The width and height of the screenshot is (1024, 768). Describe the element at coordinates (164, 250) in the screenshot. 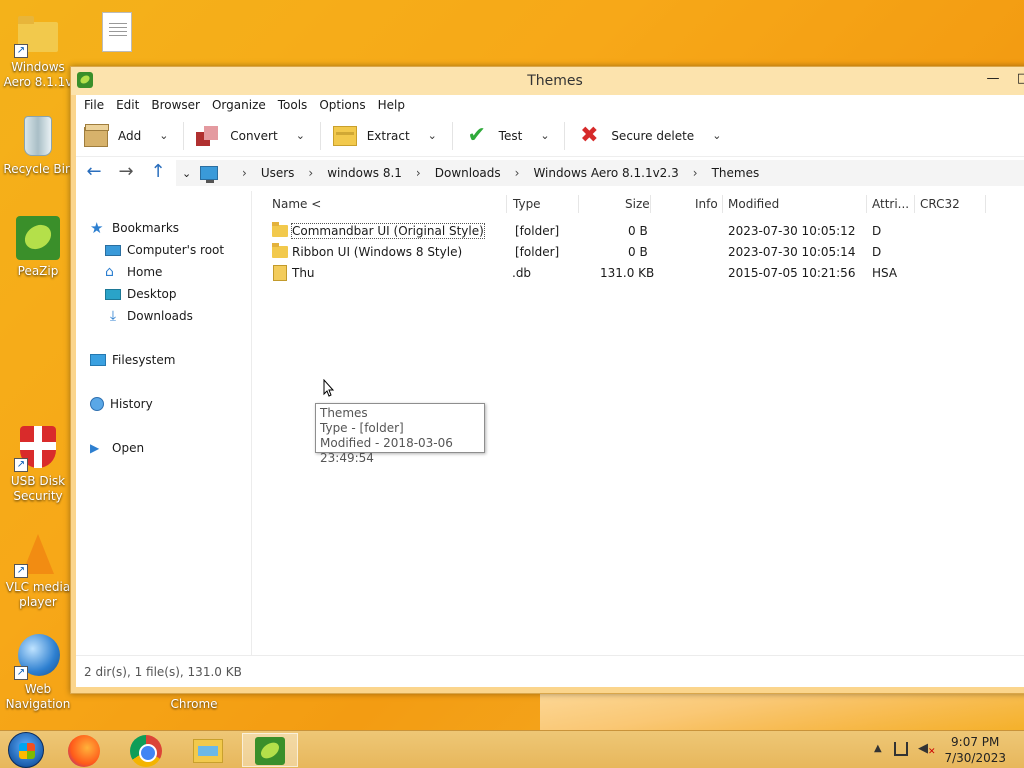

I see `sidebar-item-computer-root: Computer's root` at that location.